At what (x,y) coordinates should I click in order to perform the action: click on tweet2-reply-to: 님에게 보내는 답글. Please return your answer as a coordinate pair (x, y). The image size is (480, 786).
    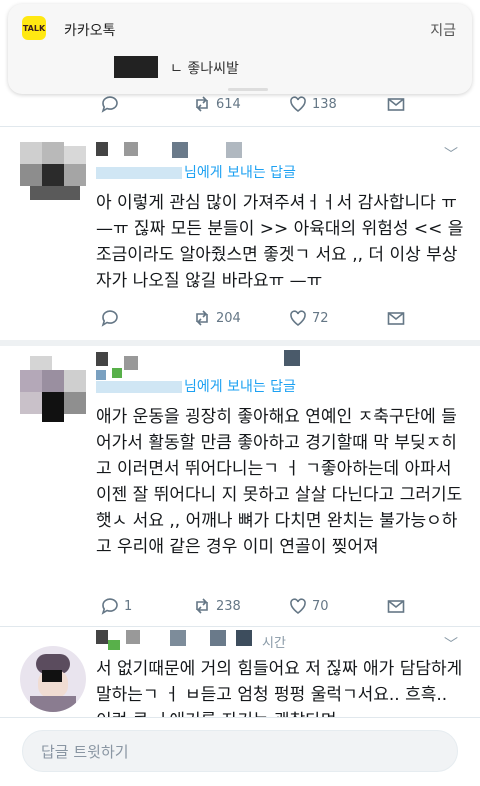
    Looking at the image, I should click on (196, 386).